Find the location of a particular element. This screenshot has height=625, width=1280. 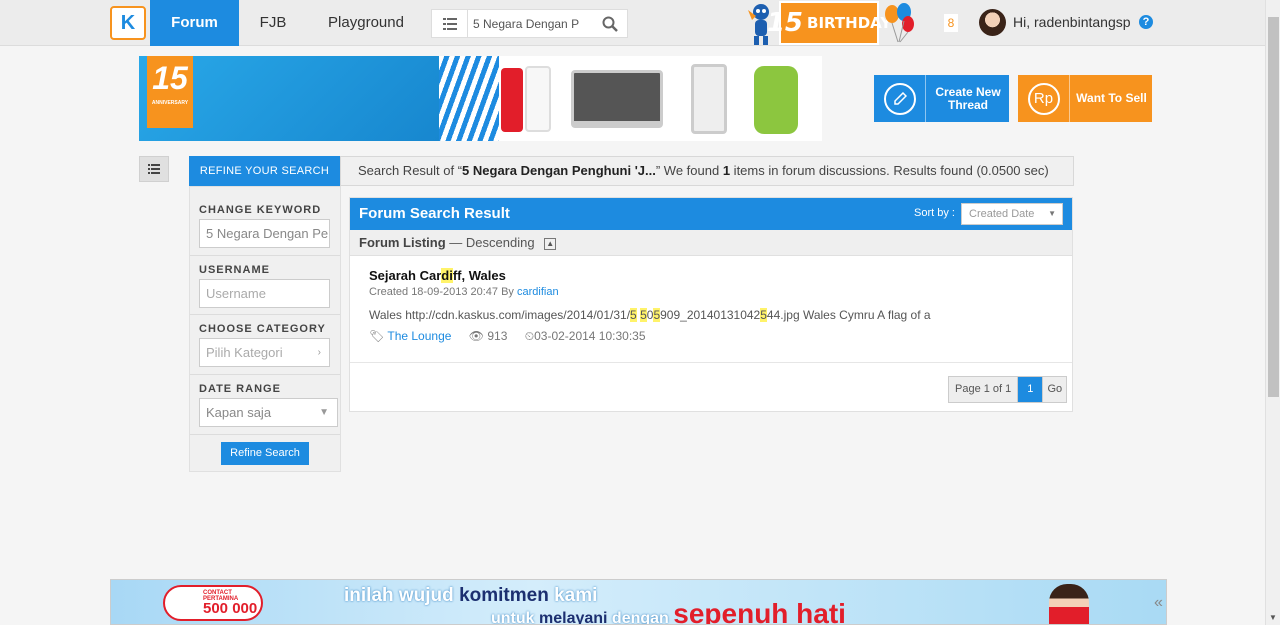

rupiah-icon-text: Rp is located at coordinates (1043, 98).